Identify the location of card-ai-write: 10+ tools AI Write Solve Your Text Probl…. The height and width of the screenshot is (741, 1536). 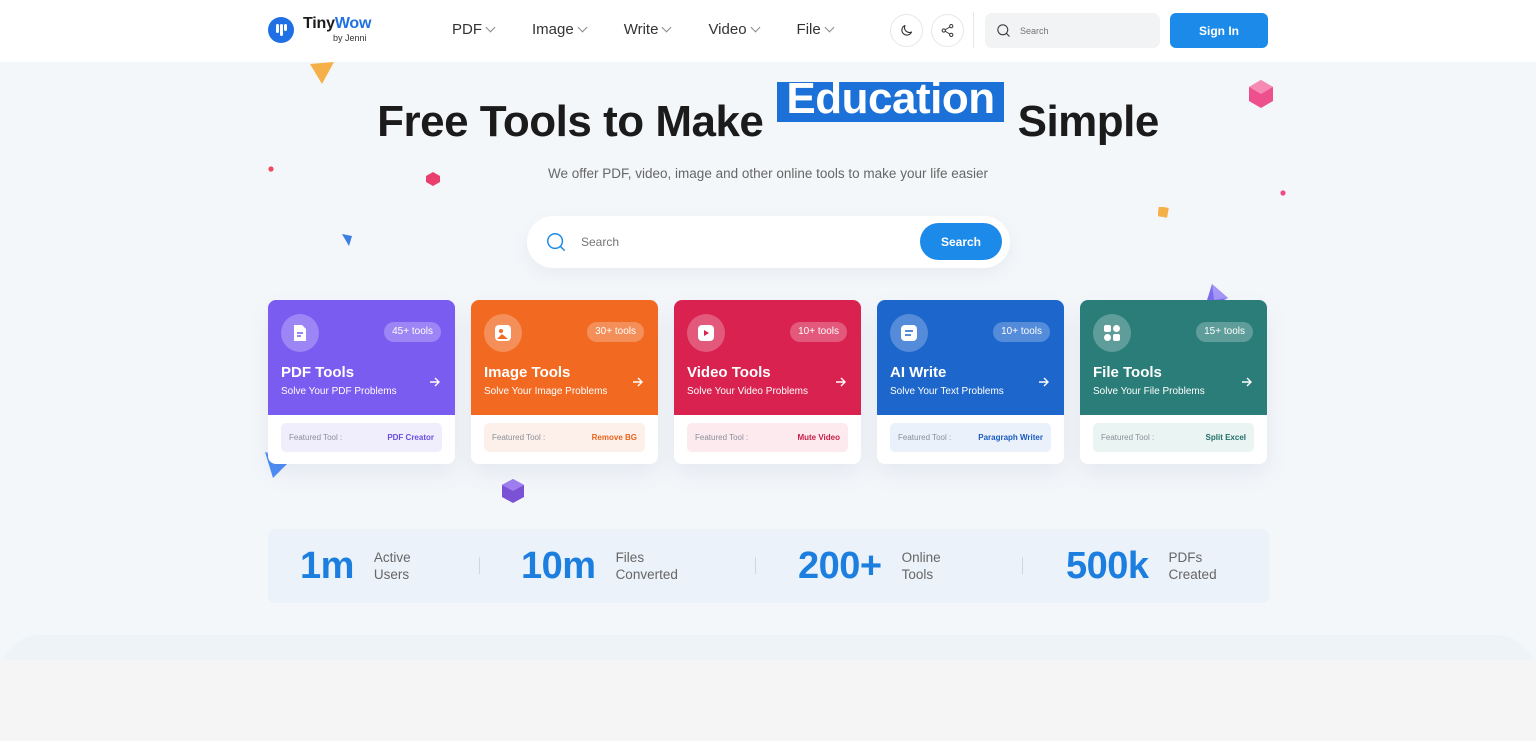
(970, 382).